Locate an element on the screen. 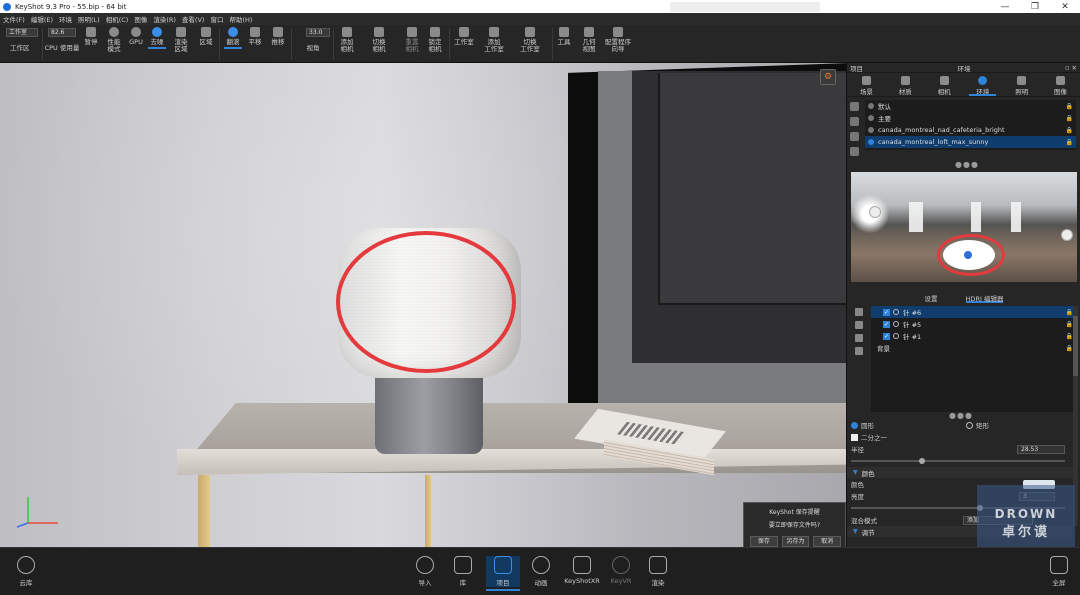 This screenshot has height=595, width=1080. scrollbar-thumb is located at coordinates (1075, 346).